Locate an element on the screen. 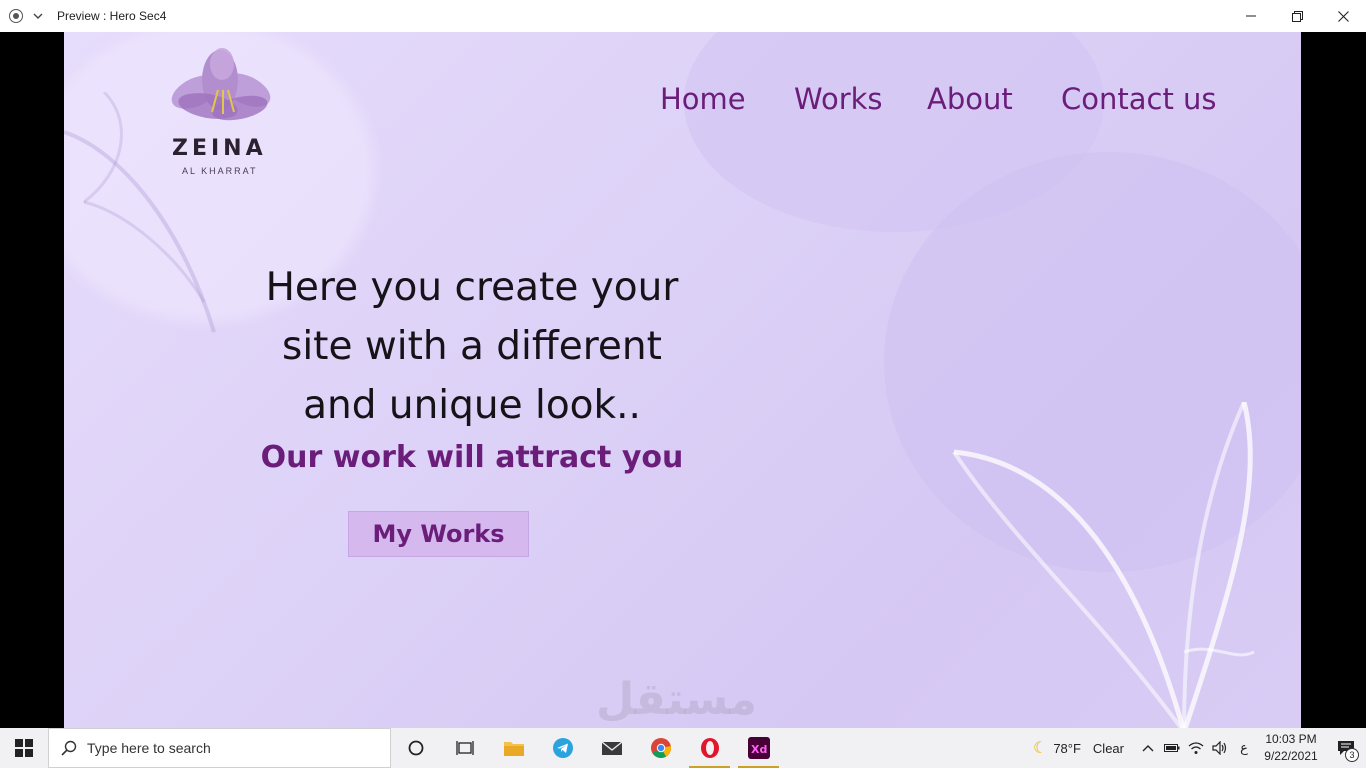 The image size is (1366, 768). opera-icon is located at coordinates (709, 748).